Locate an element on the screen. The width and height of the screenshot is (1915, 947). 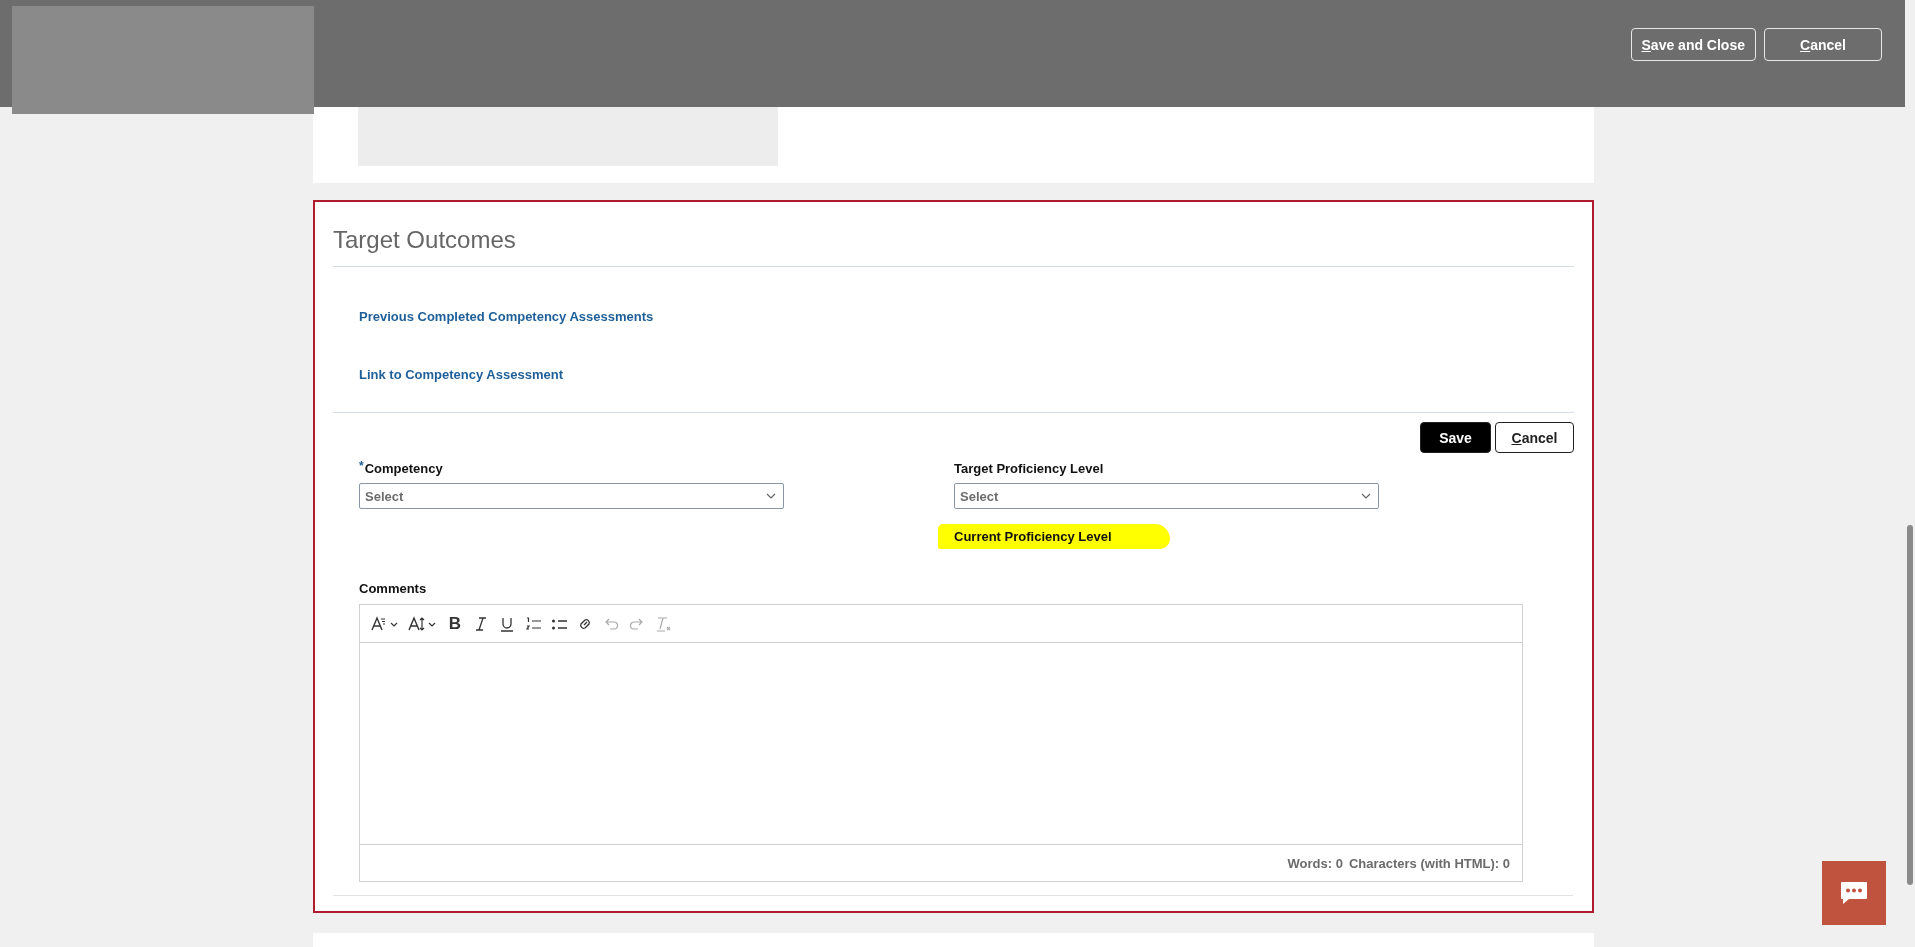
field-label: Comments is located at coordinates (393, 588).